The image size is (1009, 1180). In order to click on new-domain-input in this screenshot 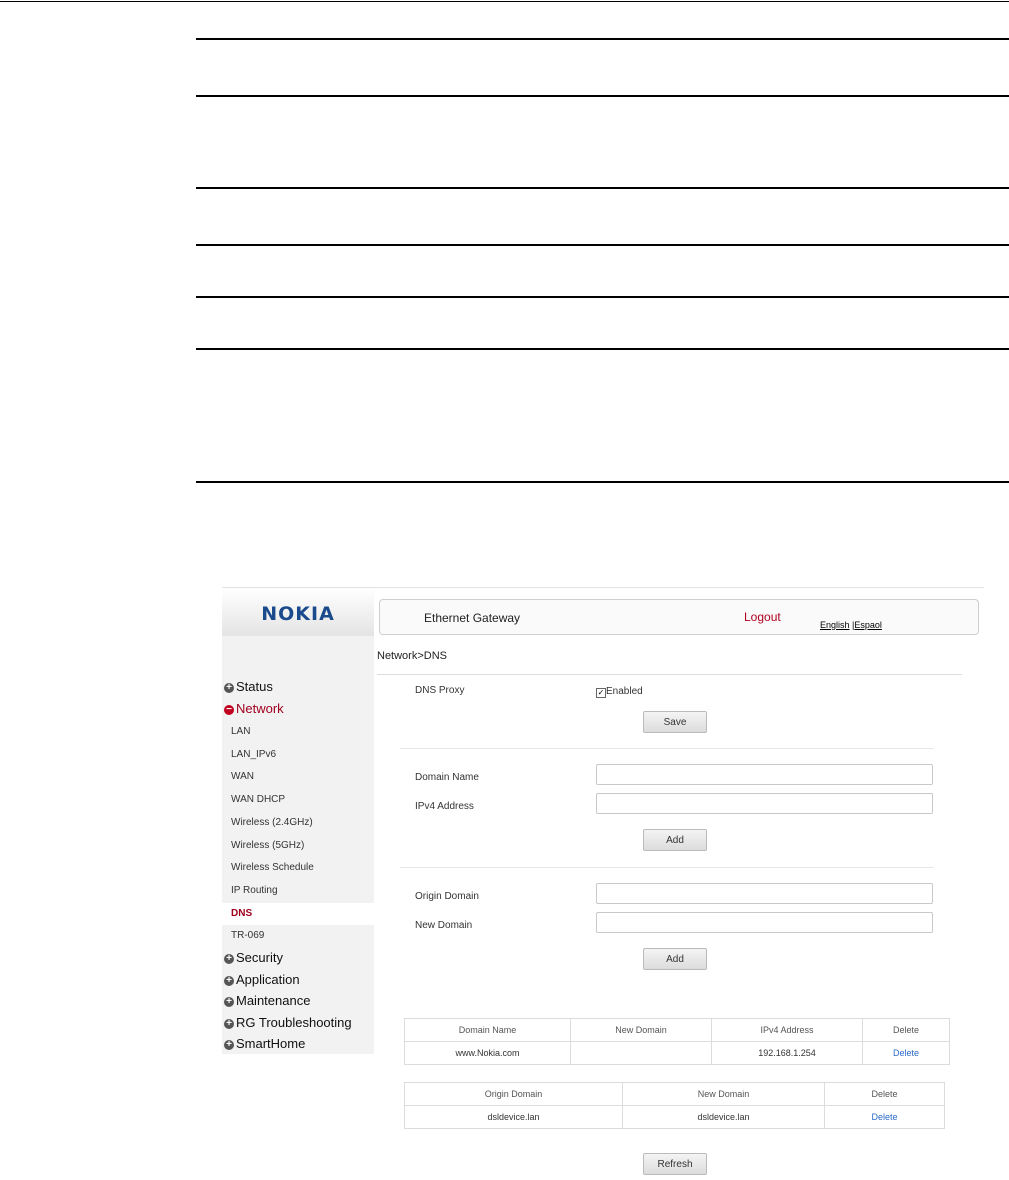, I will do `click(764, 922)`.